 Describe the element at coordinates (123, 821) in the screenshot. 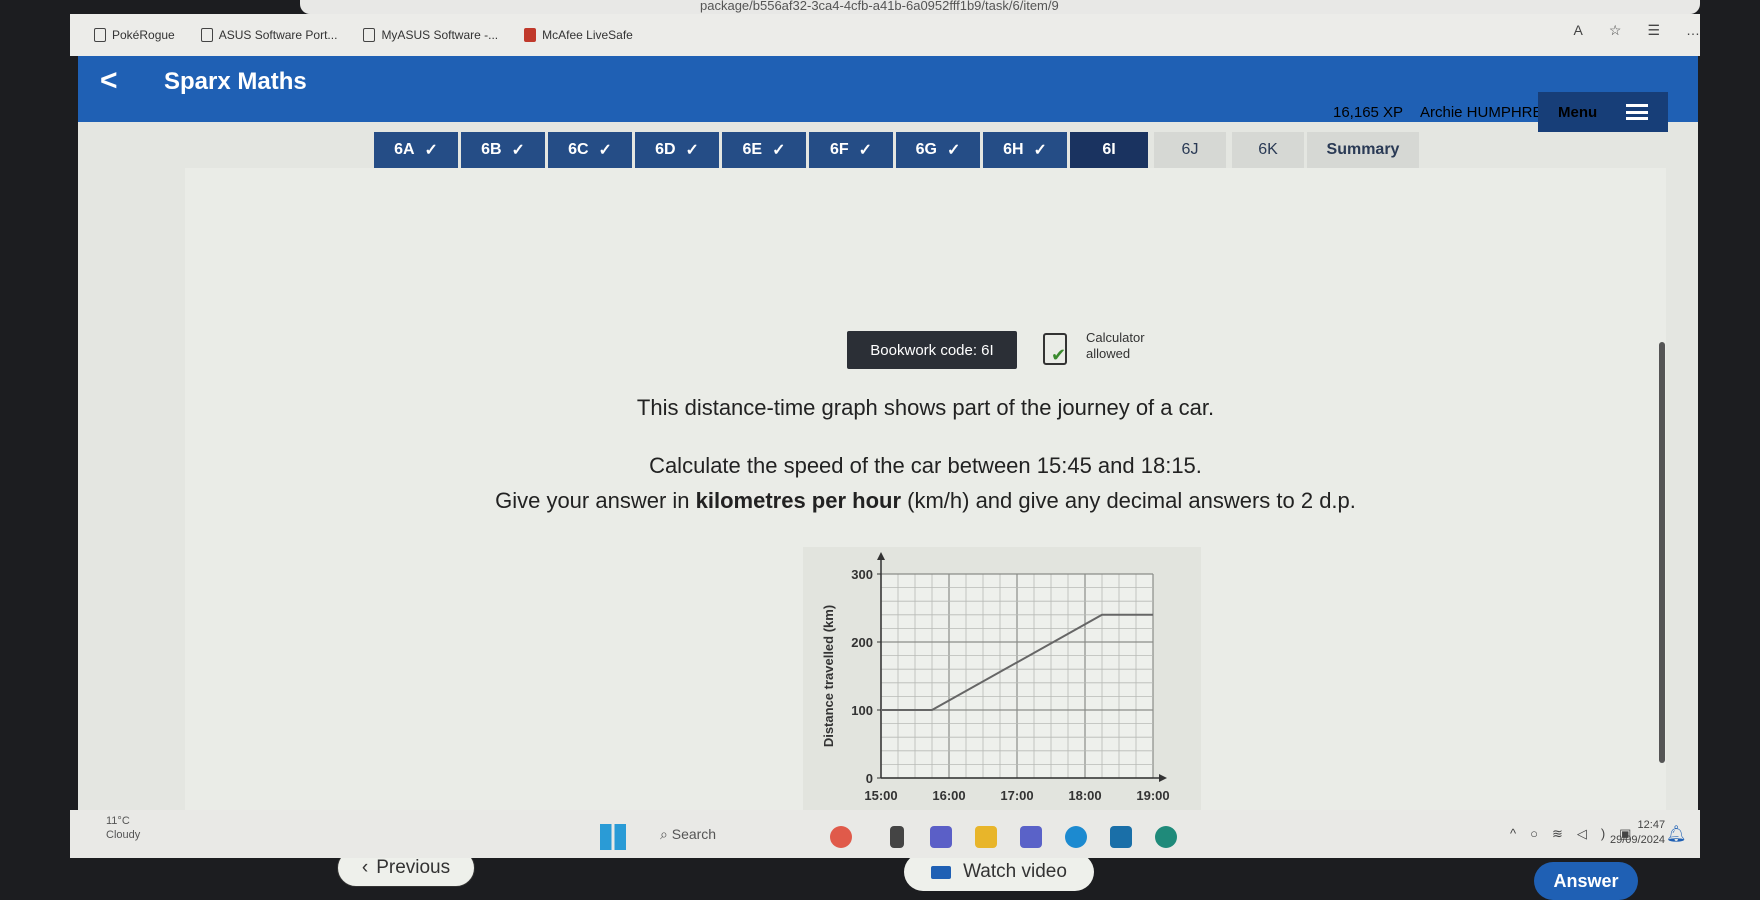

I see `temperature: 11°C` at that location.